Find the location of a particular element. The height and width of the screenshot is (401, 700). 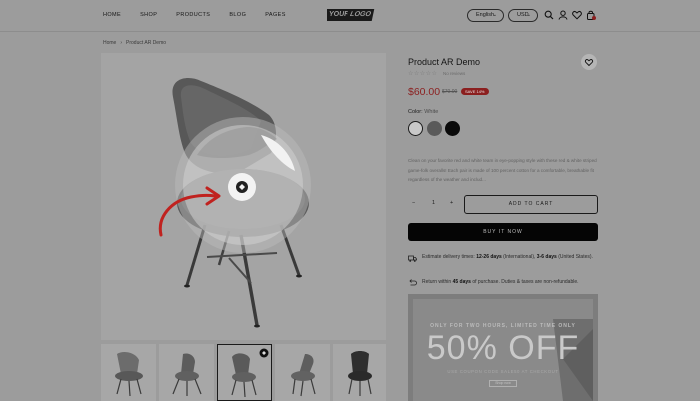

delivery-mid: (International), is located at coordinates (519, 257).